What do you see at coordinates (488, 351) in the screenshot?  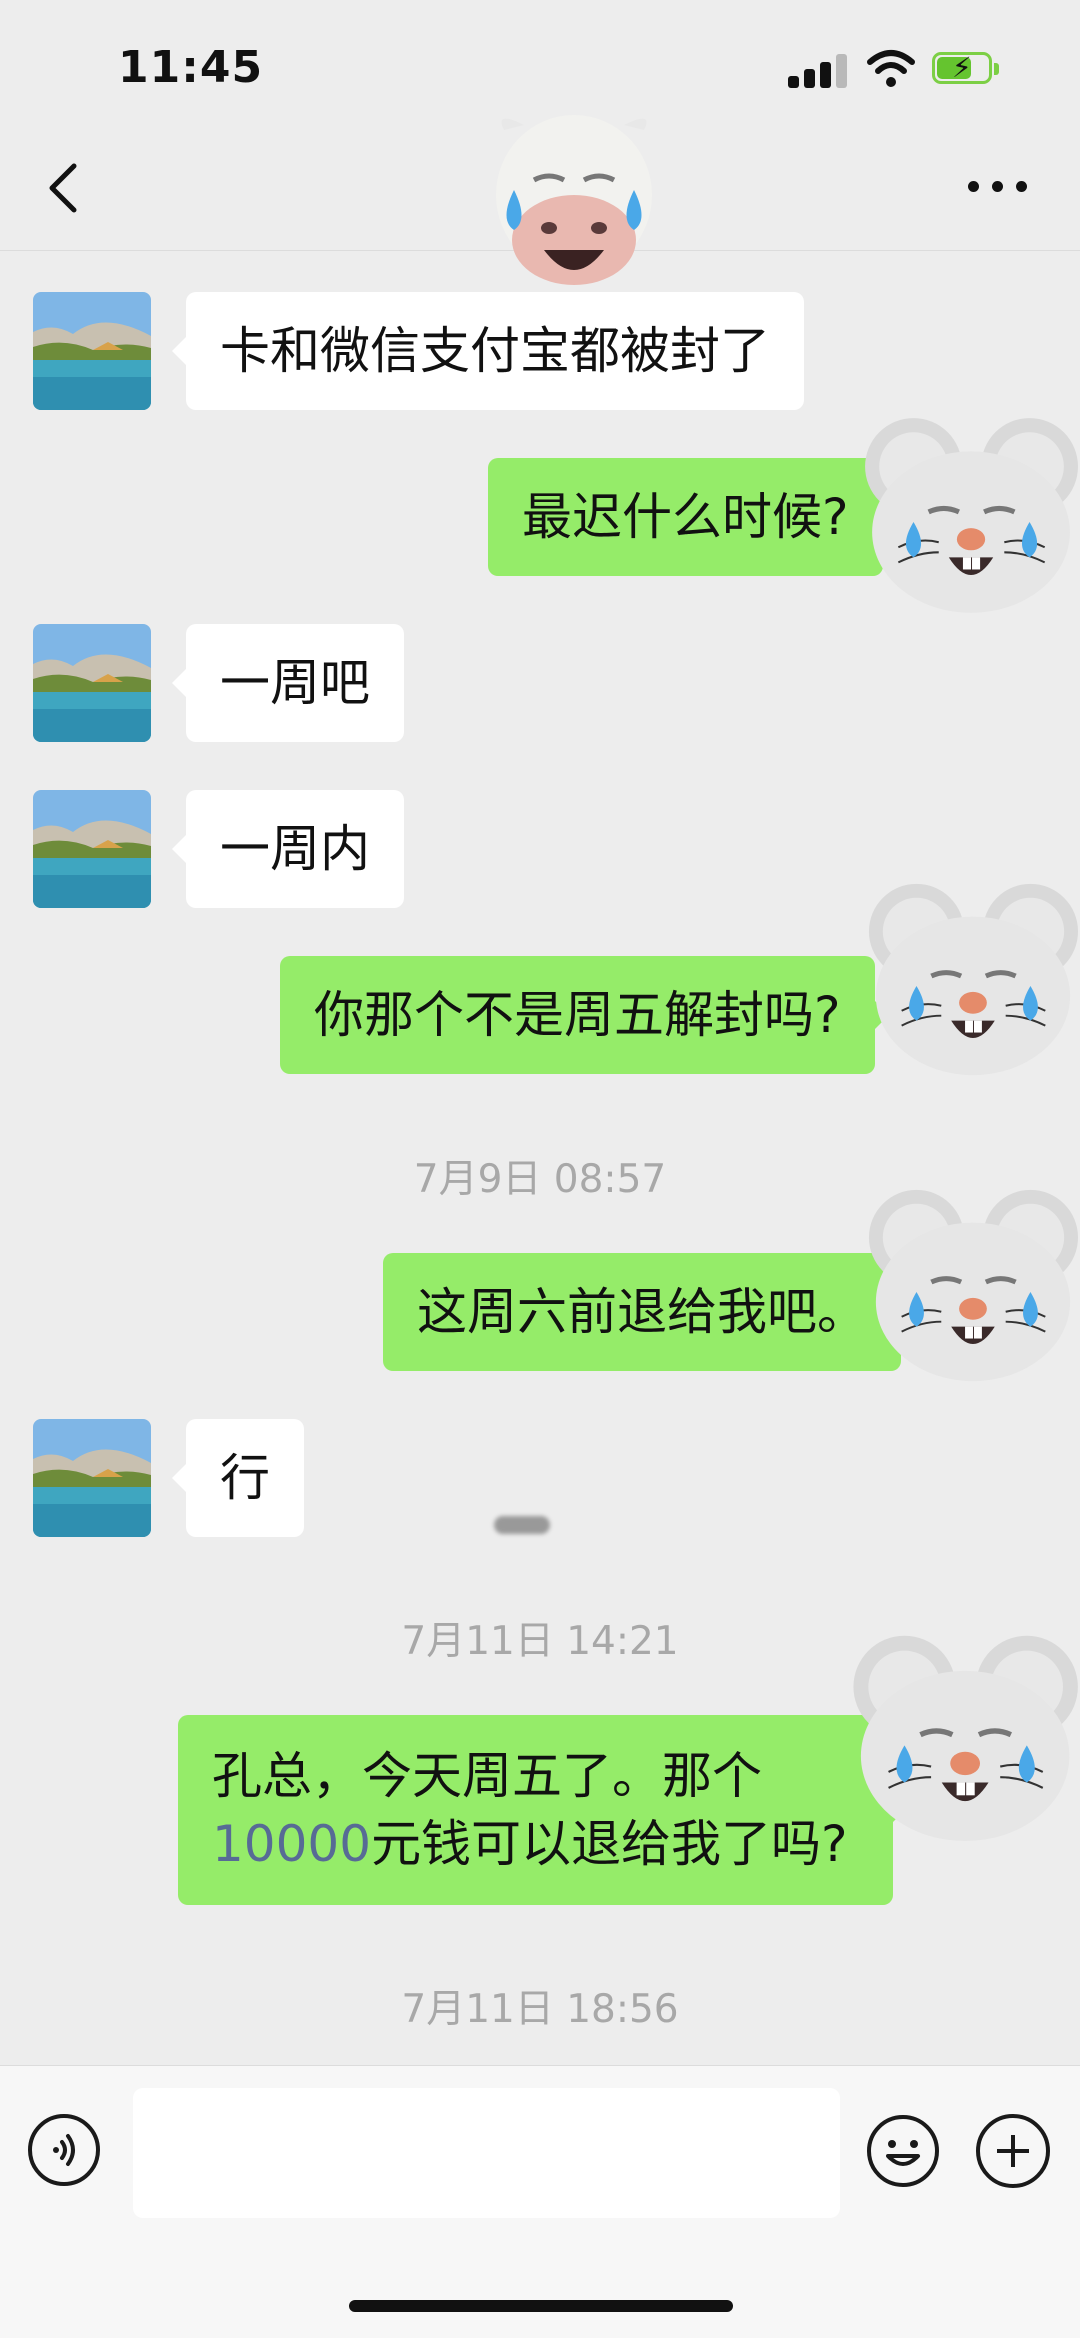 I see `message-bubble-incoming: 卡和微信支付宝都被封了` at bounding box center [488, 351].